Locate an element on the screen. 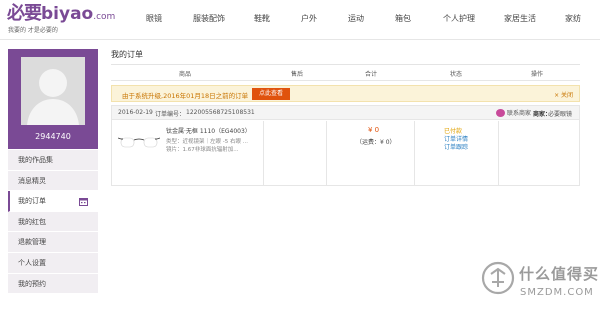  column-header-actions: 操作 is located at coordinates (537, 74).